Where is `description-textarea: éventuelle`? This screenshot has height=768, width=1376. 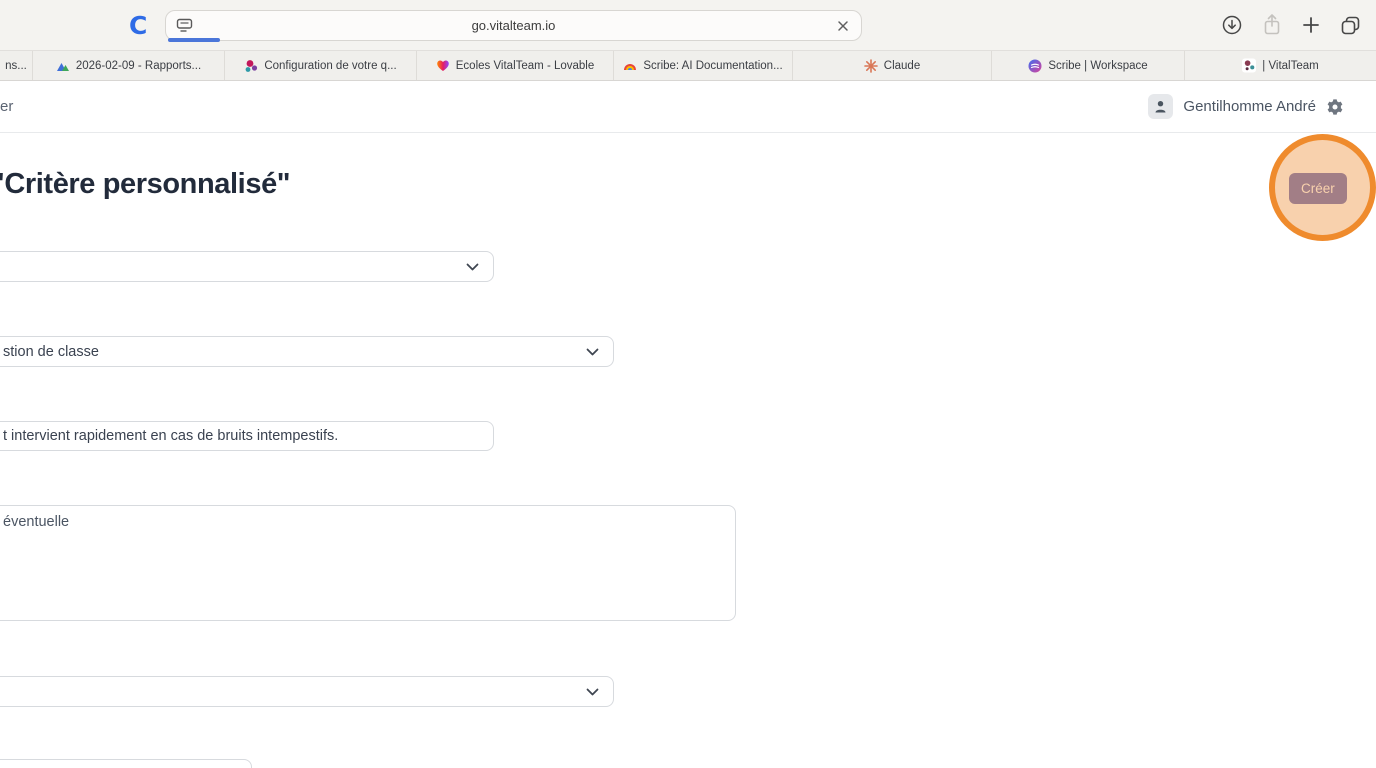
description-textarea: éventuelle is located at coordinates (368, 563).